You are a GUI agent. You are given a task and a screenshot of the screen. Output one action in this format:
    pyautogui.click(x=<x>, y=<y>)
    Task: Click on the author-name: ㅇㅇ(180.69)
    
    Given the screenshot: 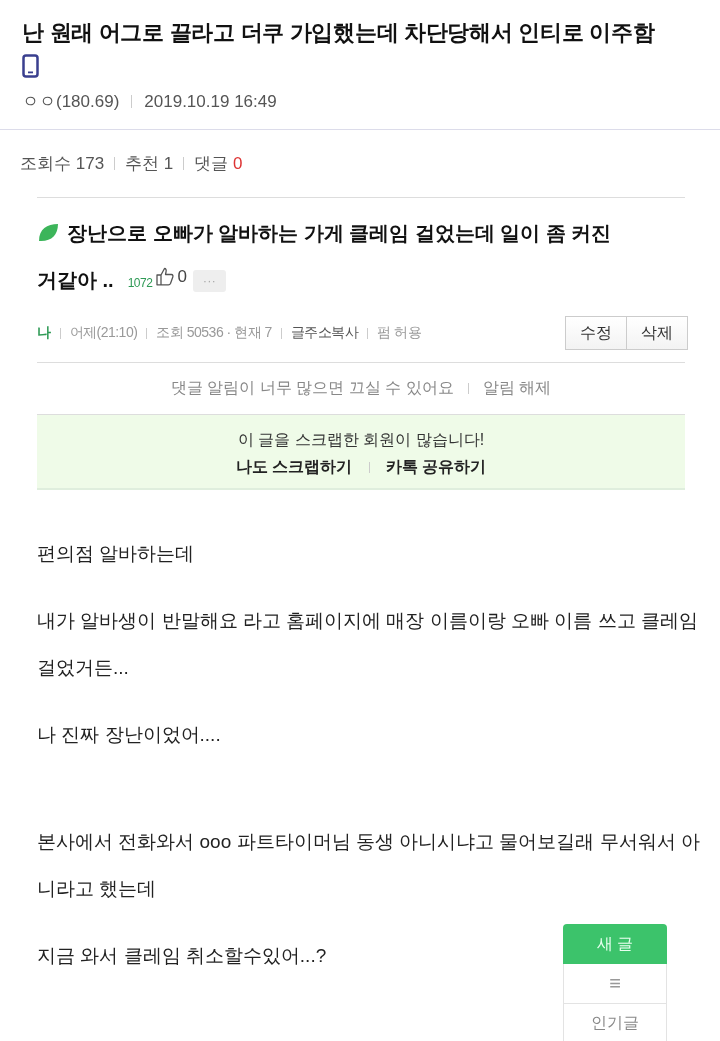 What is the action you would take?
    pyautogui.click(x=71, y=102)
    